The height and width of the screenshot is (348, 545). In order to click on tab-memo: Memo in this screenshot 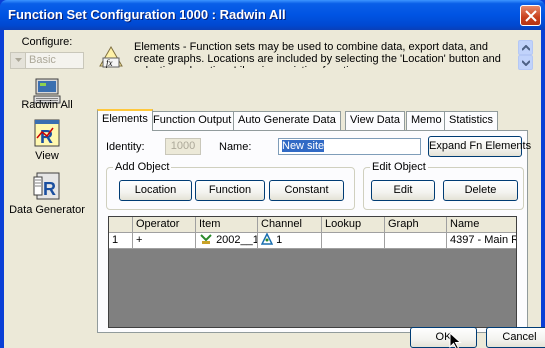, I will do `click(426, 120)`.